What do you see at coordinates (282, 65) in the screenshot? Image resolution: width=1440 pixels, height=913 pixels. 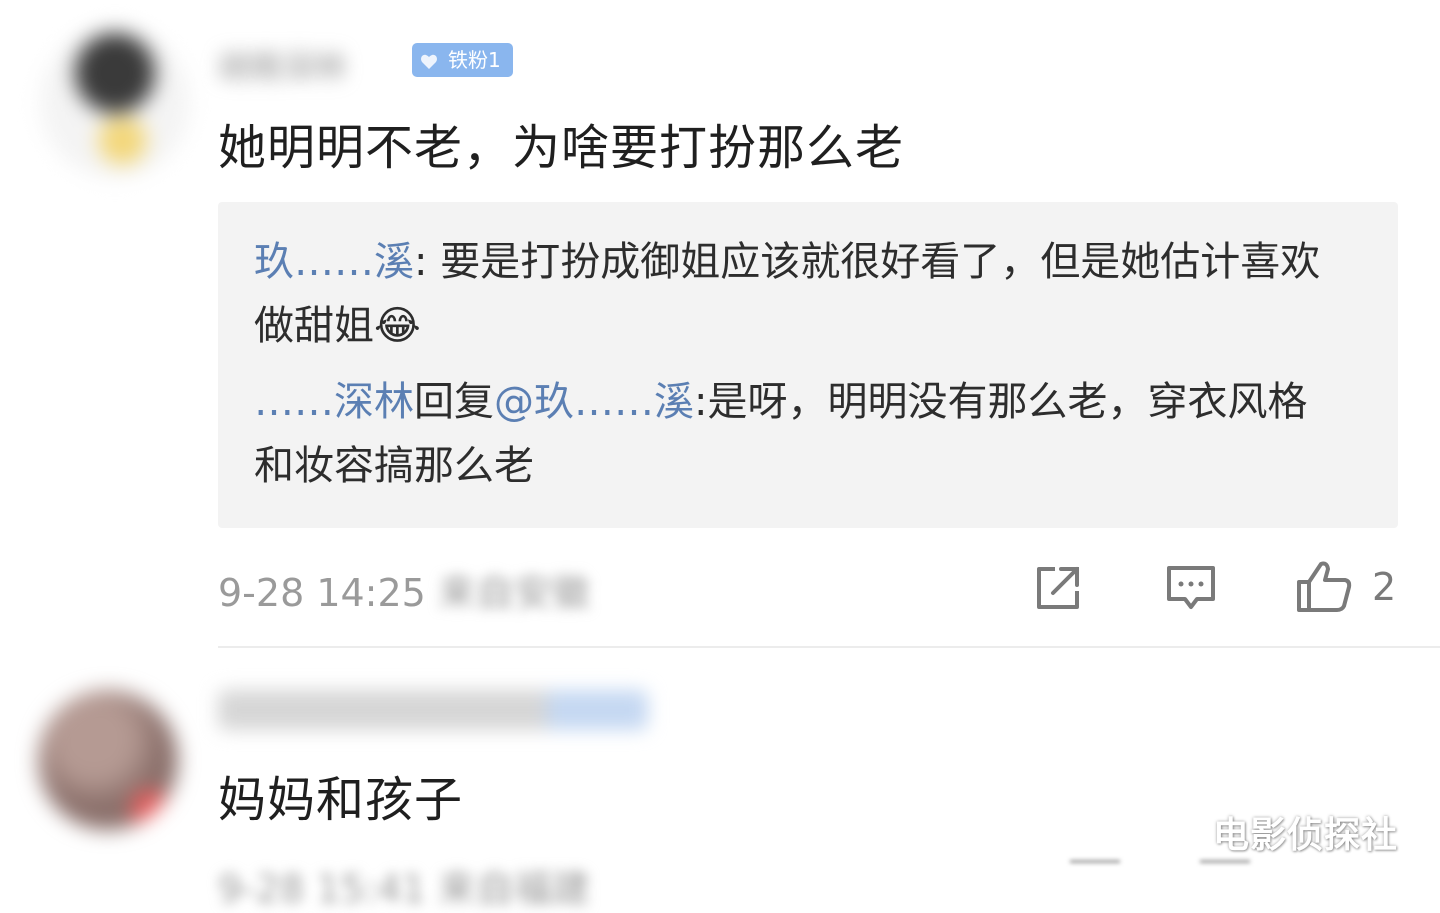 I see `comment-author: 胡南深林` at bounding box center [282, 65].